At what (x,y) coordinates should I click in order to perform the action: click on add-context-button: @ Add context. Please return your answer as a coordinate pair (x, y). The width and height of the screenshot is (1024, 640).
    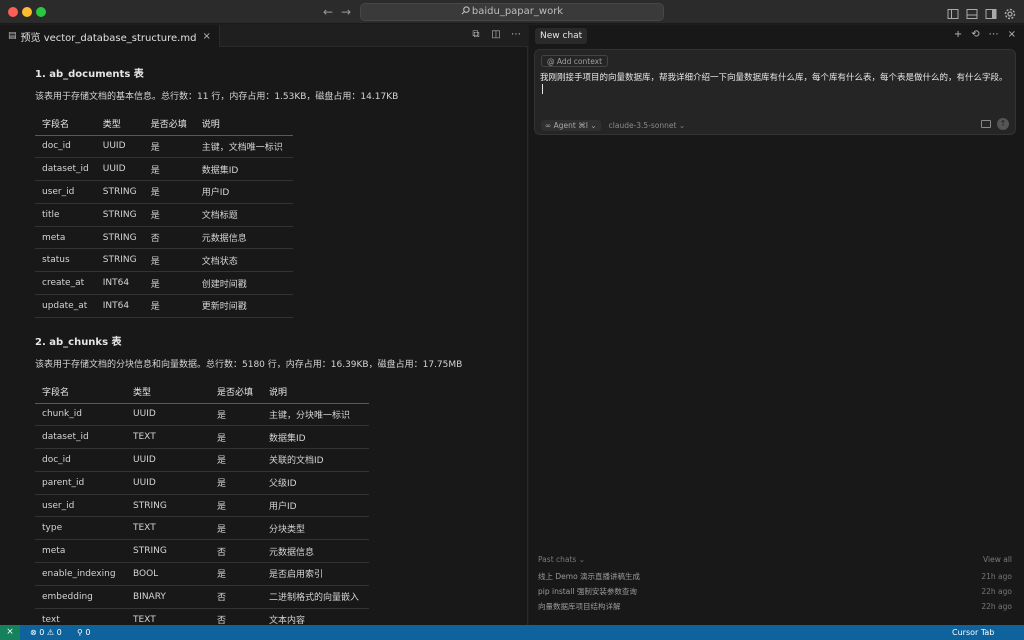
    Looking at the image, I should click on (575, 61).